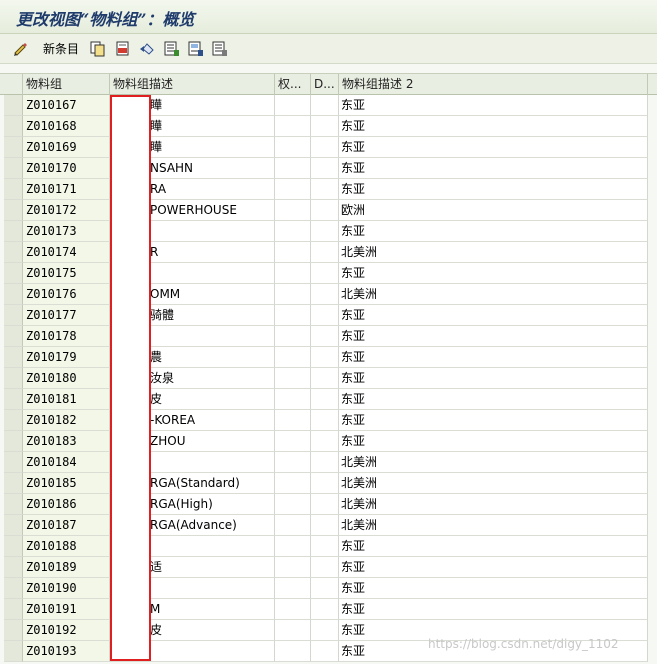  I want to click on table-row: Z010187 RGA(Advance) 北美洲, so click(328, 525).